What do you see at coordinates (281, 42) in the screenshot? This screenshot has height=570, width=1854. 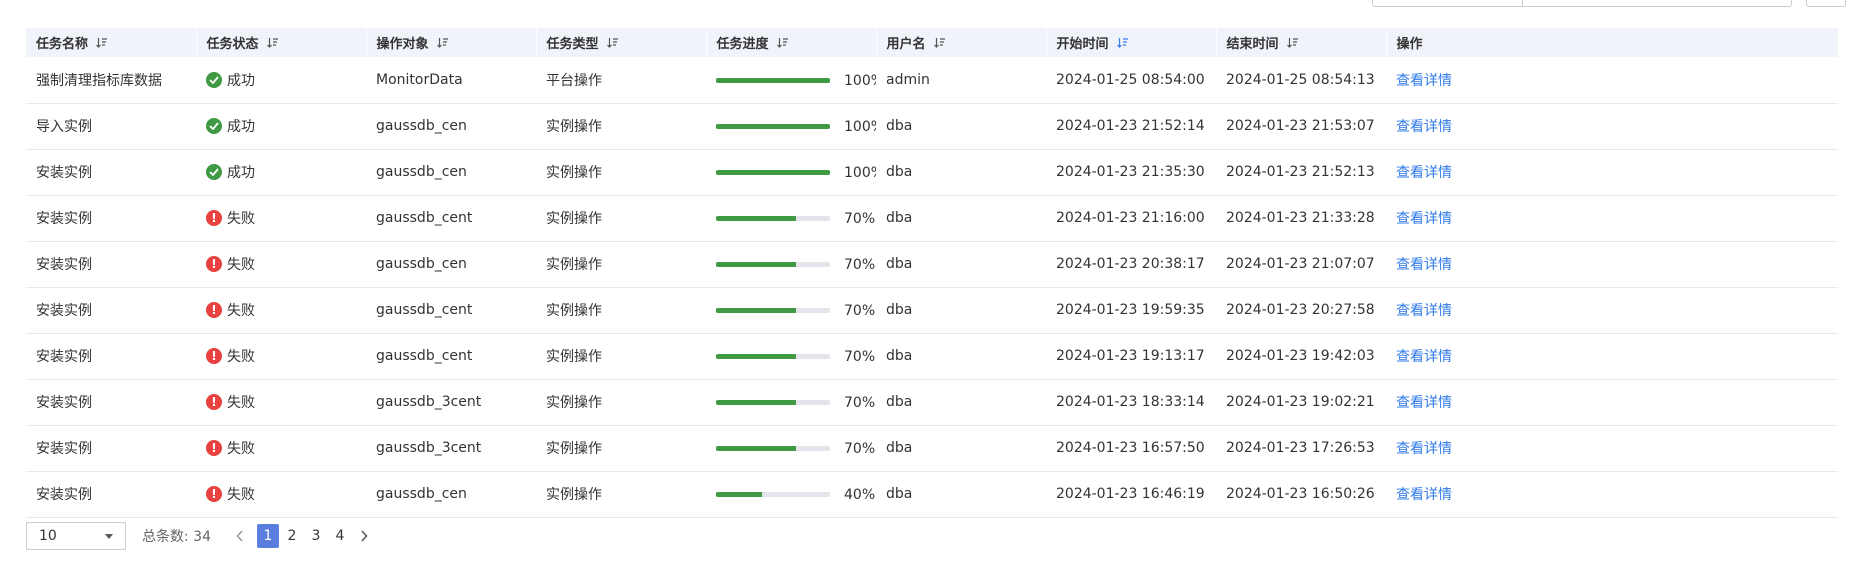 I see `column-header: 任务状态` at bounding box center [281, 42].